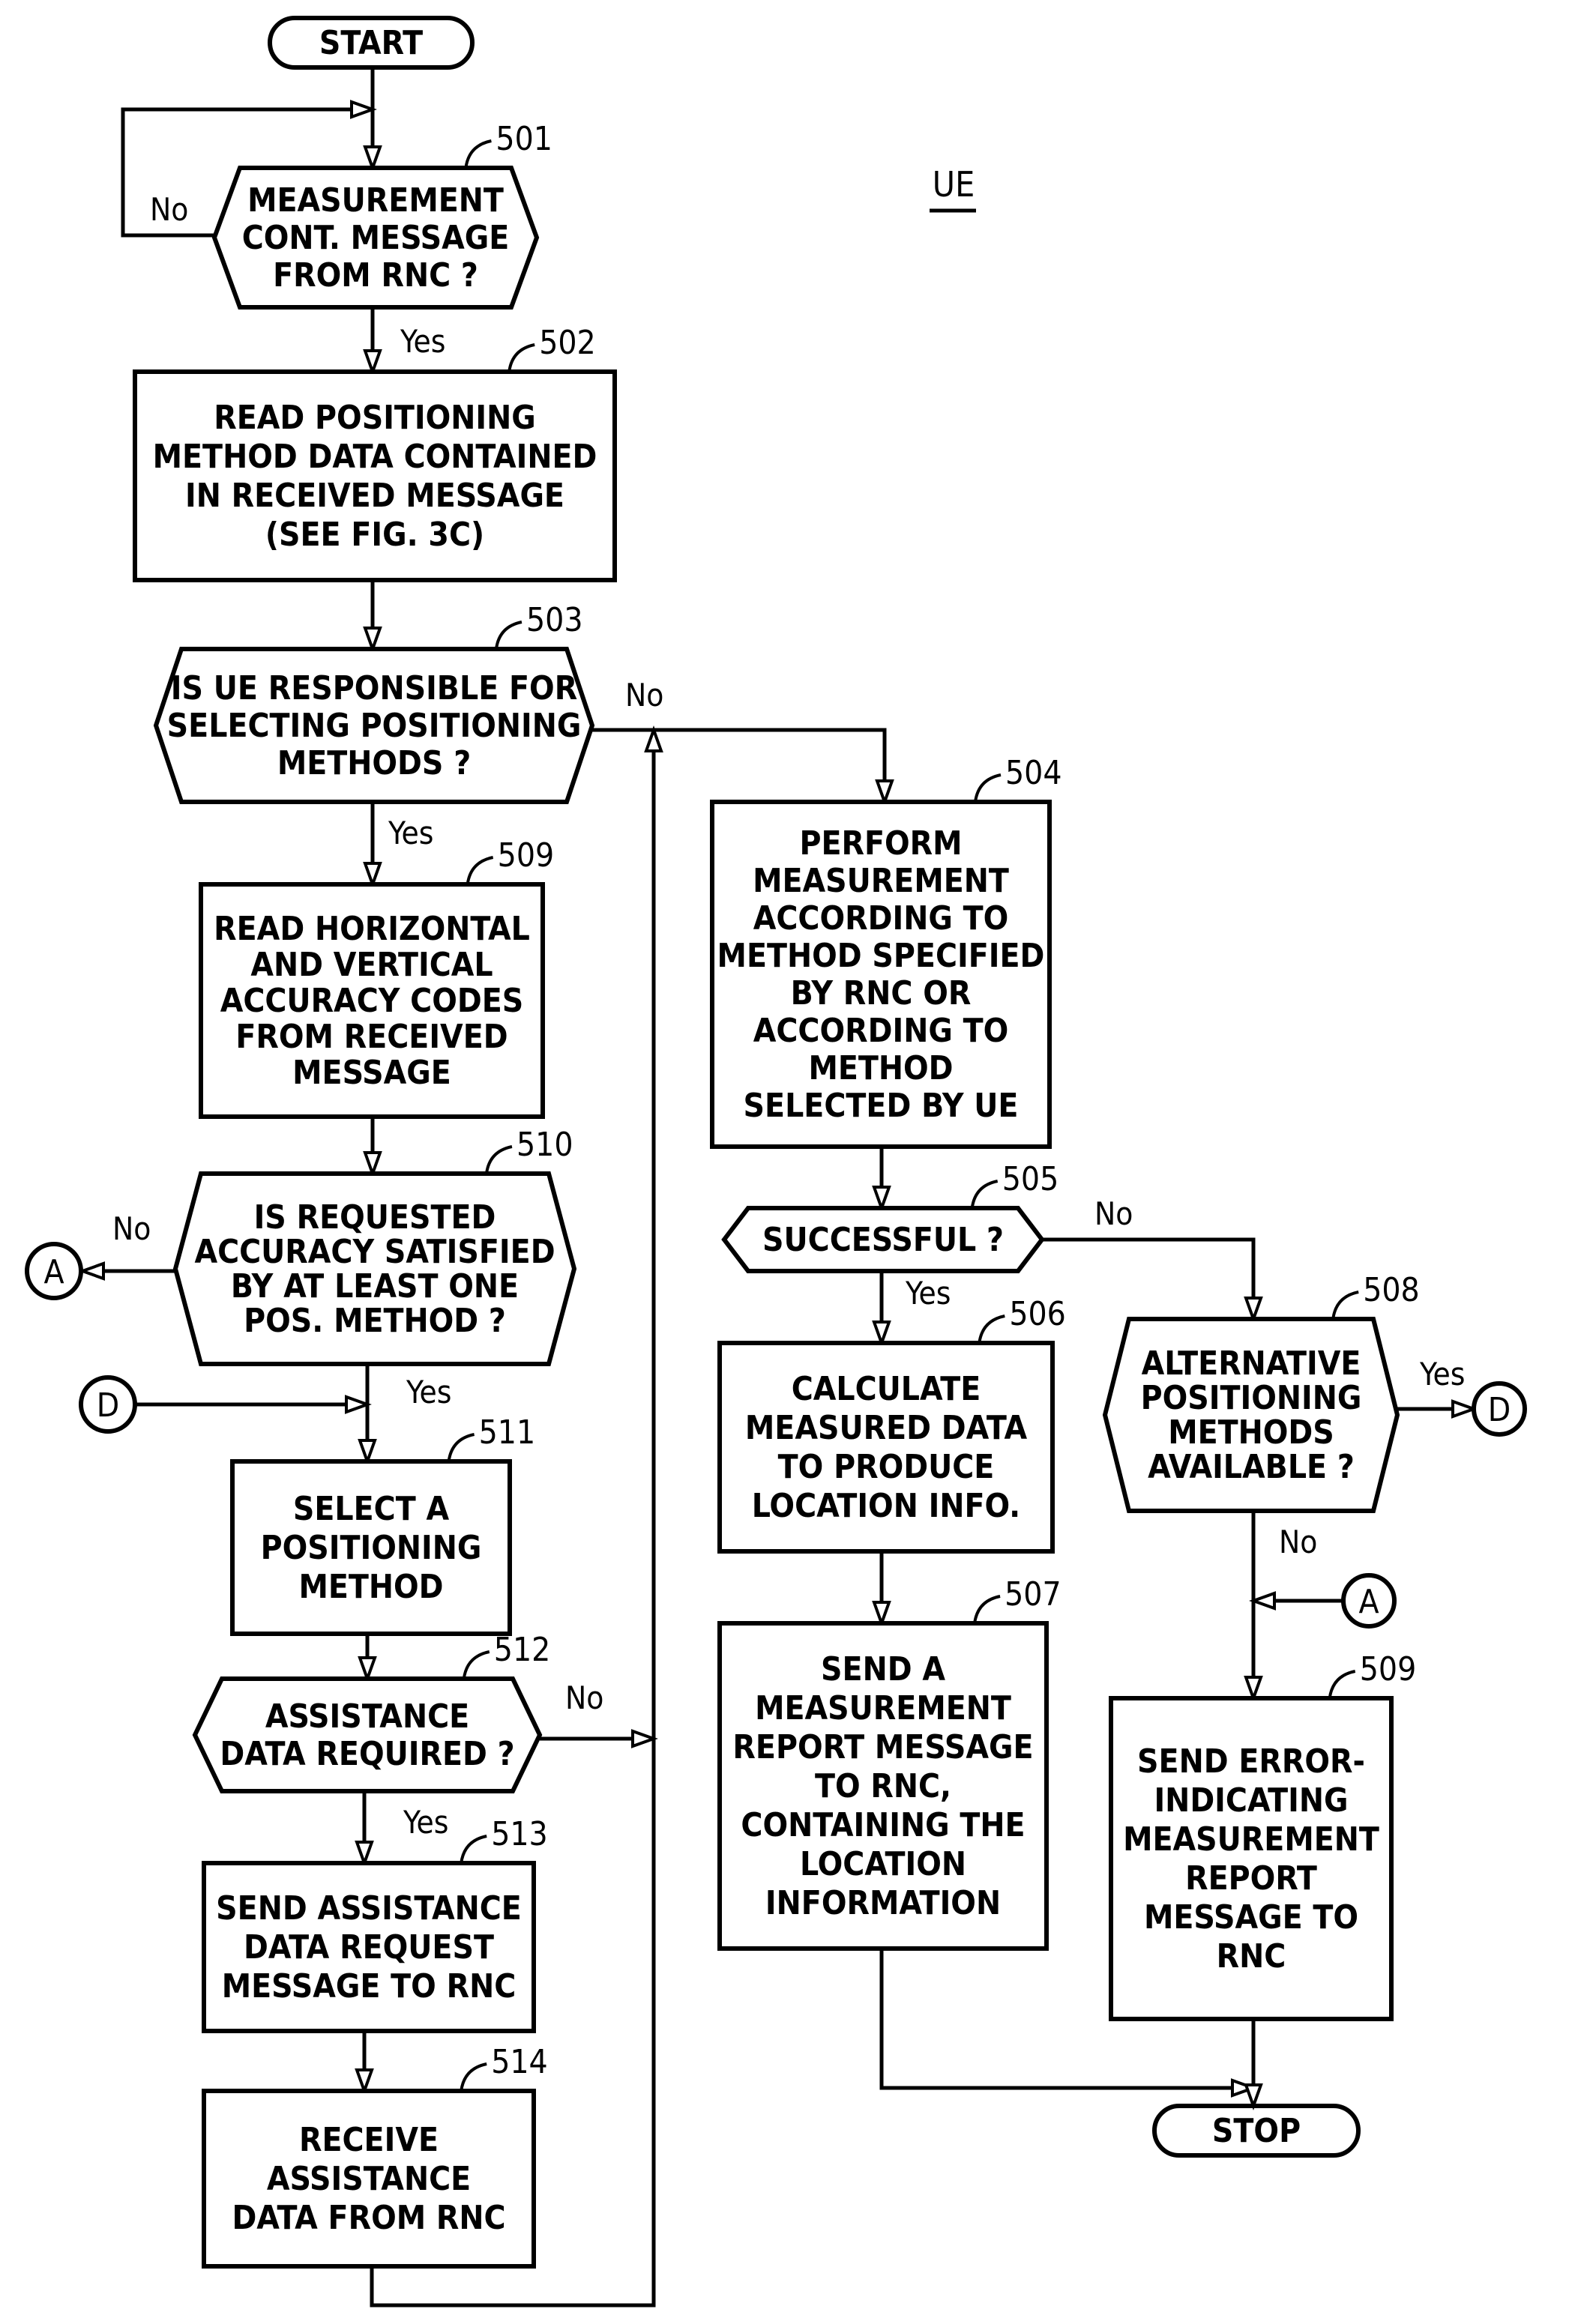  Describe the element at coordinates (524, 139) in the screenshot. I see `reference-numeral: 501` at that location.